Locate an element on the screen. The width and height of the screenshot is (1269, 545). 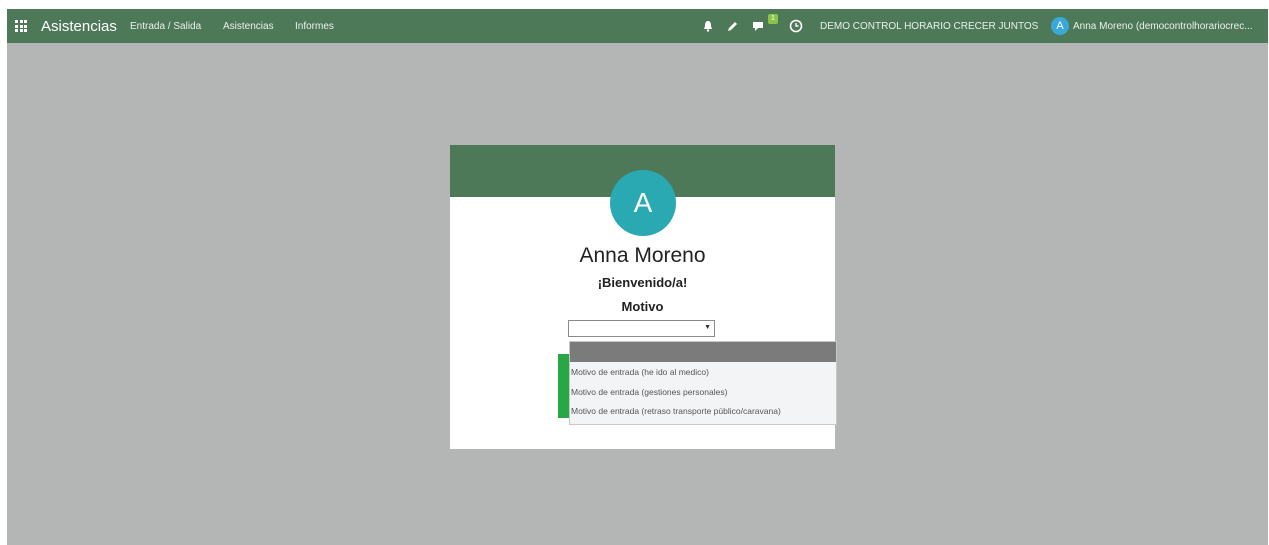
chevron-down-icon: ▼ is located at coordinates (707, 327).